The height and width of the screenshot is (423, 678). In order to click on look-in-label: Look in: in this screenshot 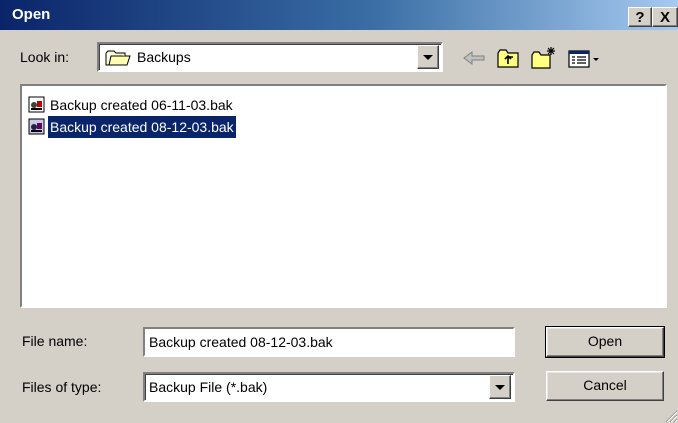, I will do `click(45, 57)`.